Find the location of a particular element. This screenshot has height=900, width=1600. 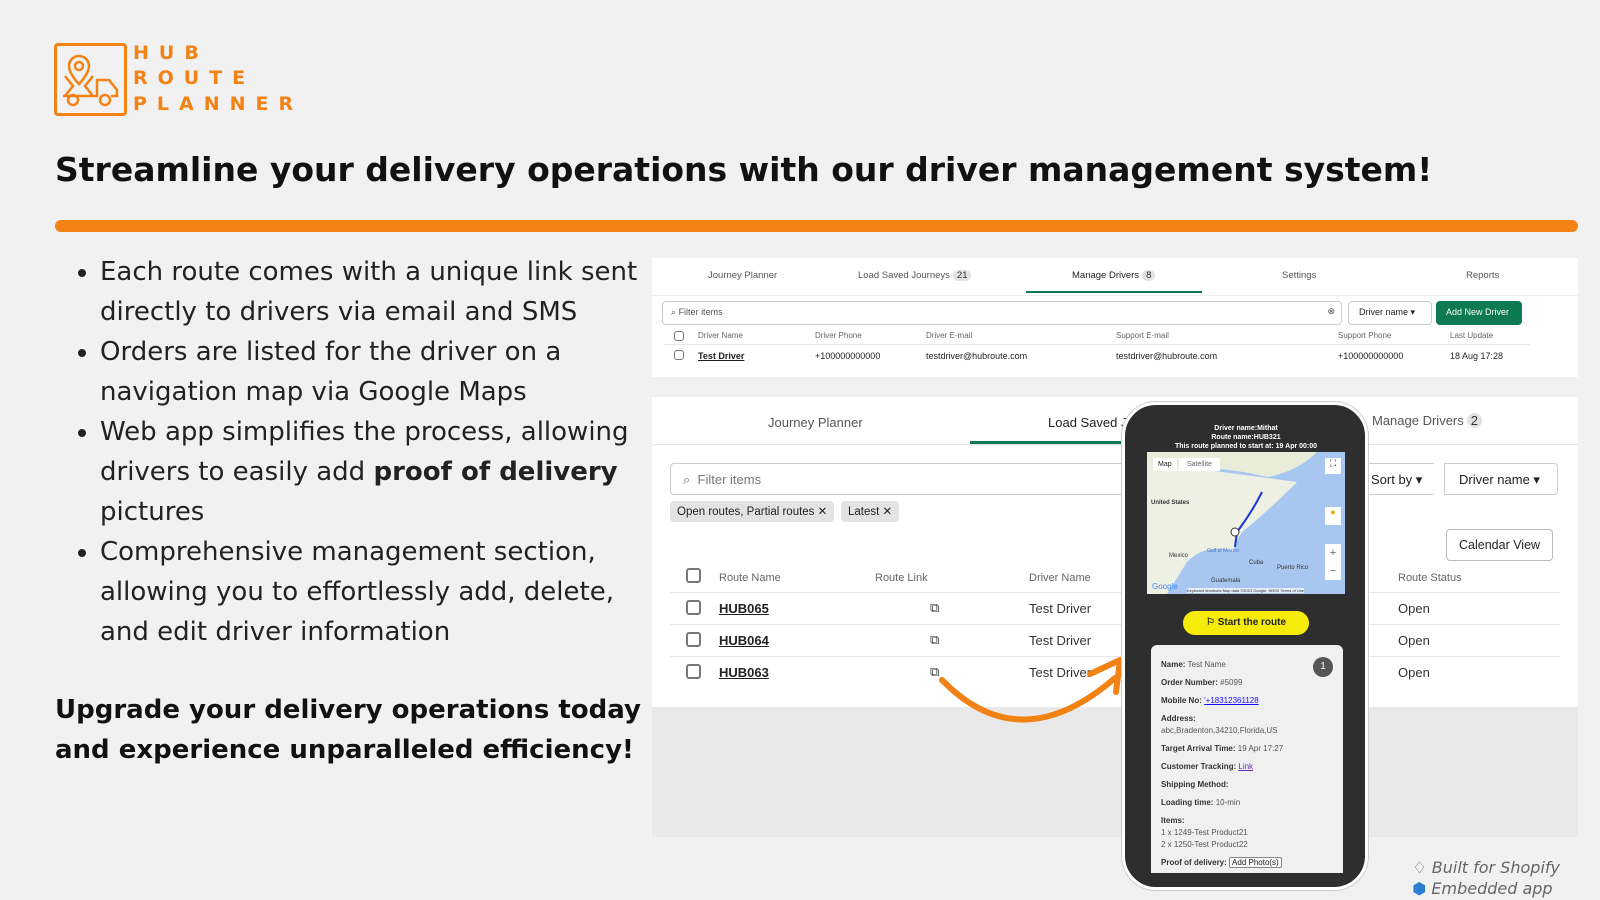

count-badge: 2 is located at coordinates (1474, 420).